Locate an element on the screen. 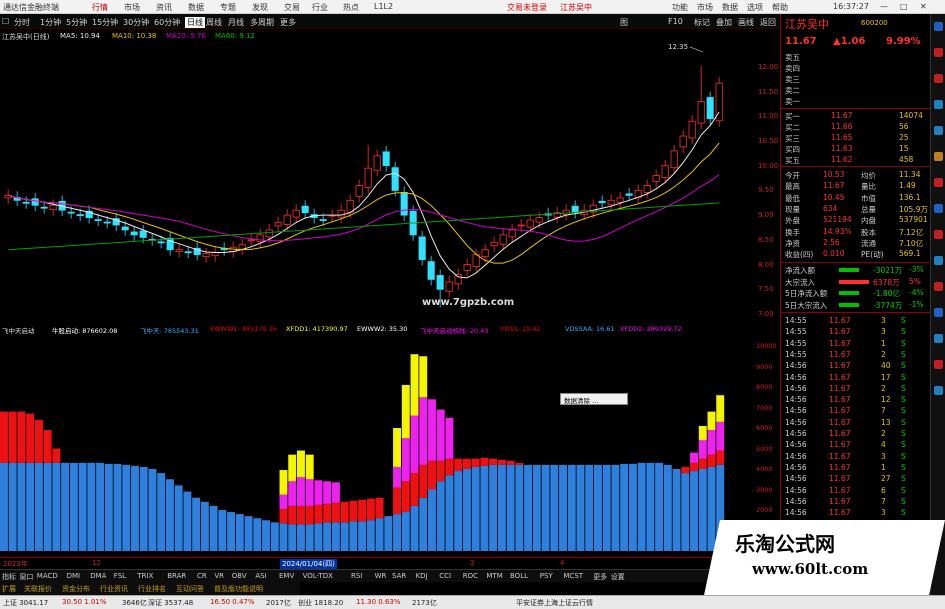  indicator-tab: WR is located at coordinates (381, 576).